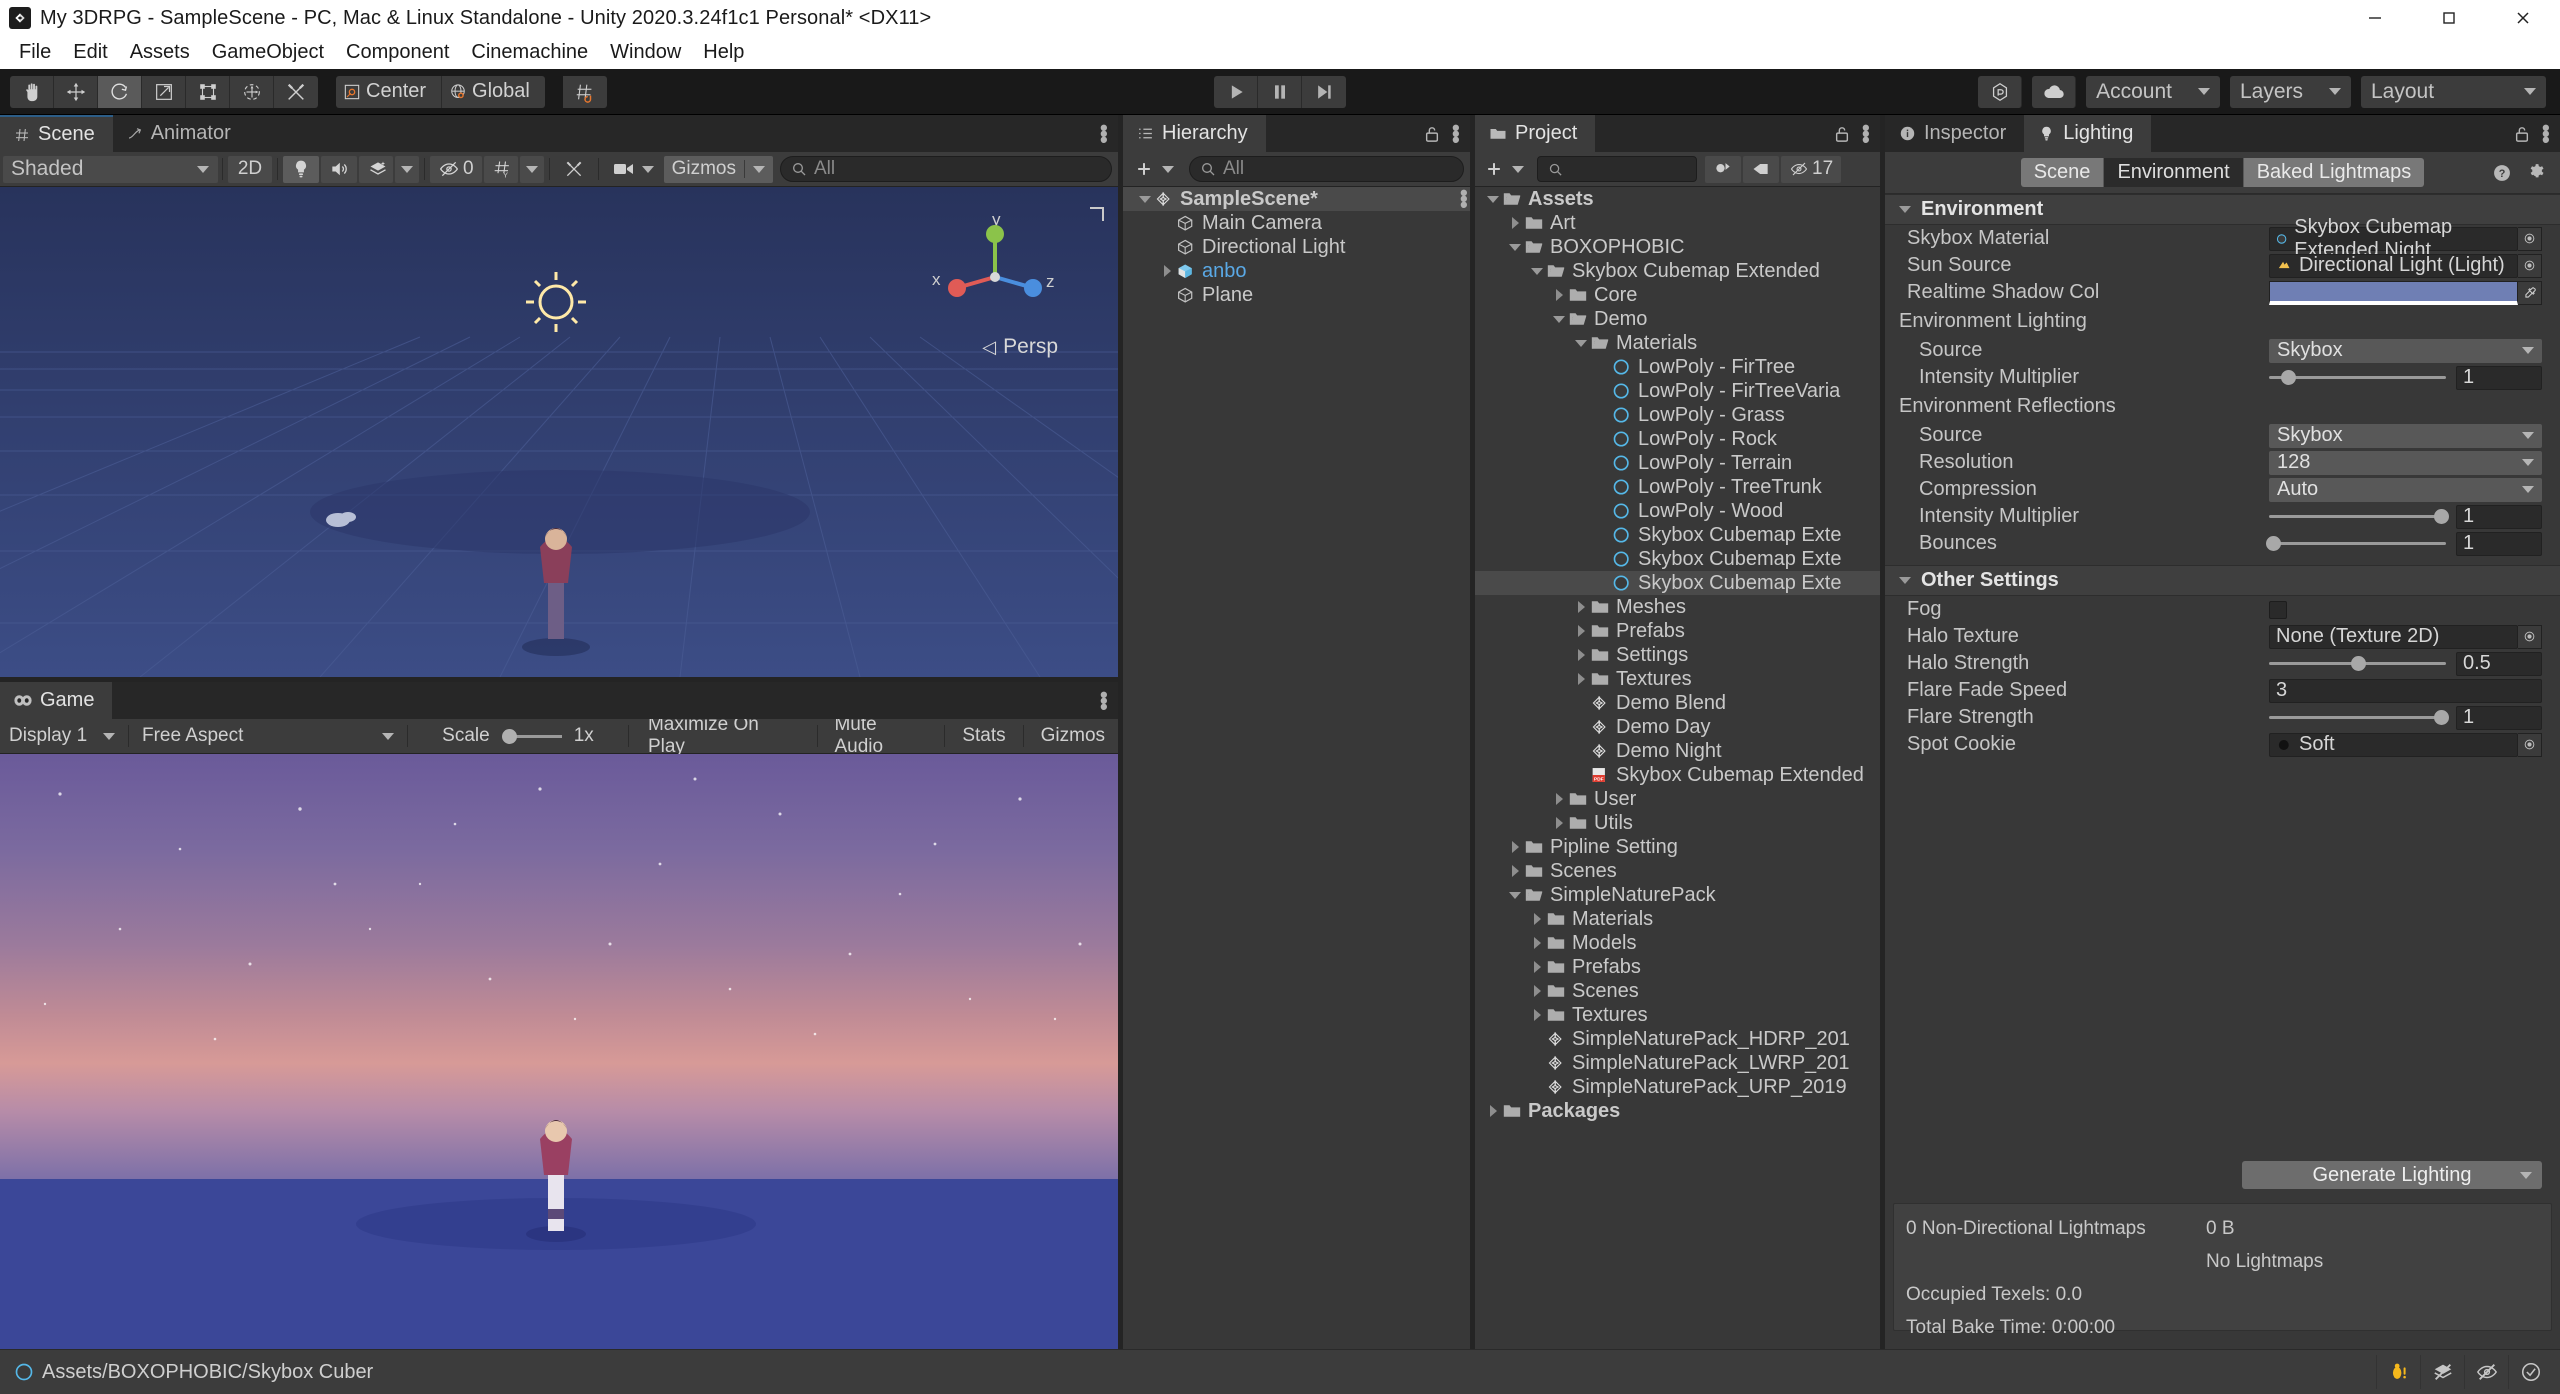  Describe the element at coordinates (1677, 751) in the screenshot. I see `project-item-demo-night: Demo Night` at that location.